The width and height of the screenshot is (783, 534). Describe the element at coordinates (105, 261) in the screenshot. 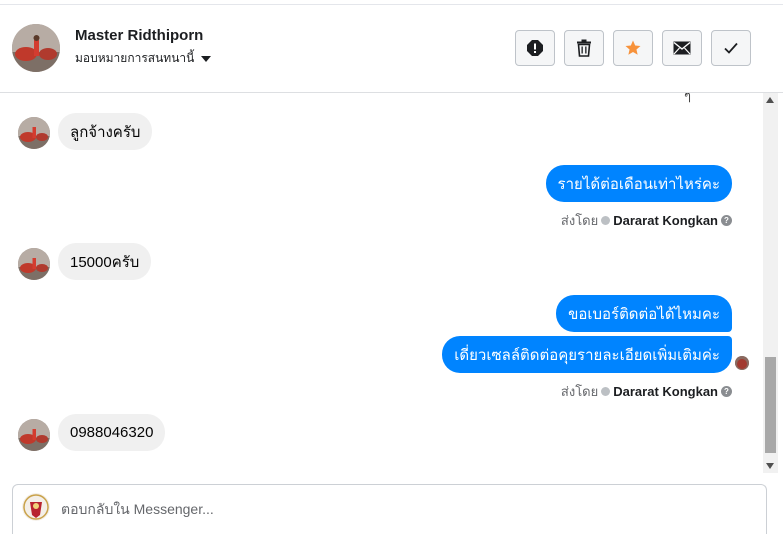

I see `incoming-message: 15000ครับ` at that location.